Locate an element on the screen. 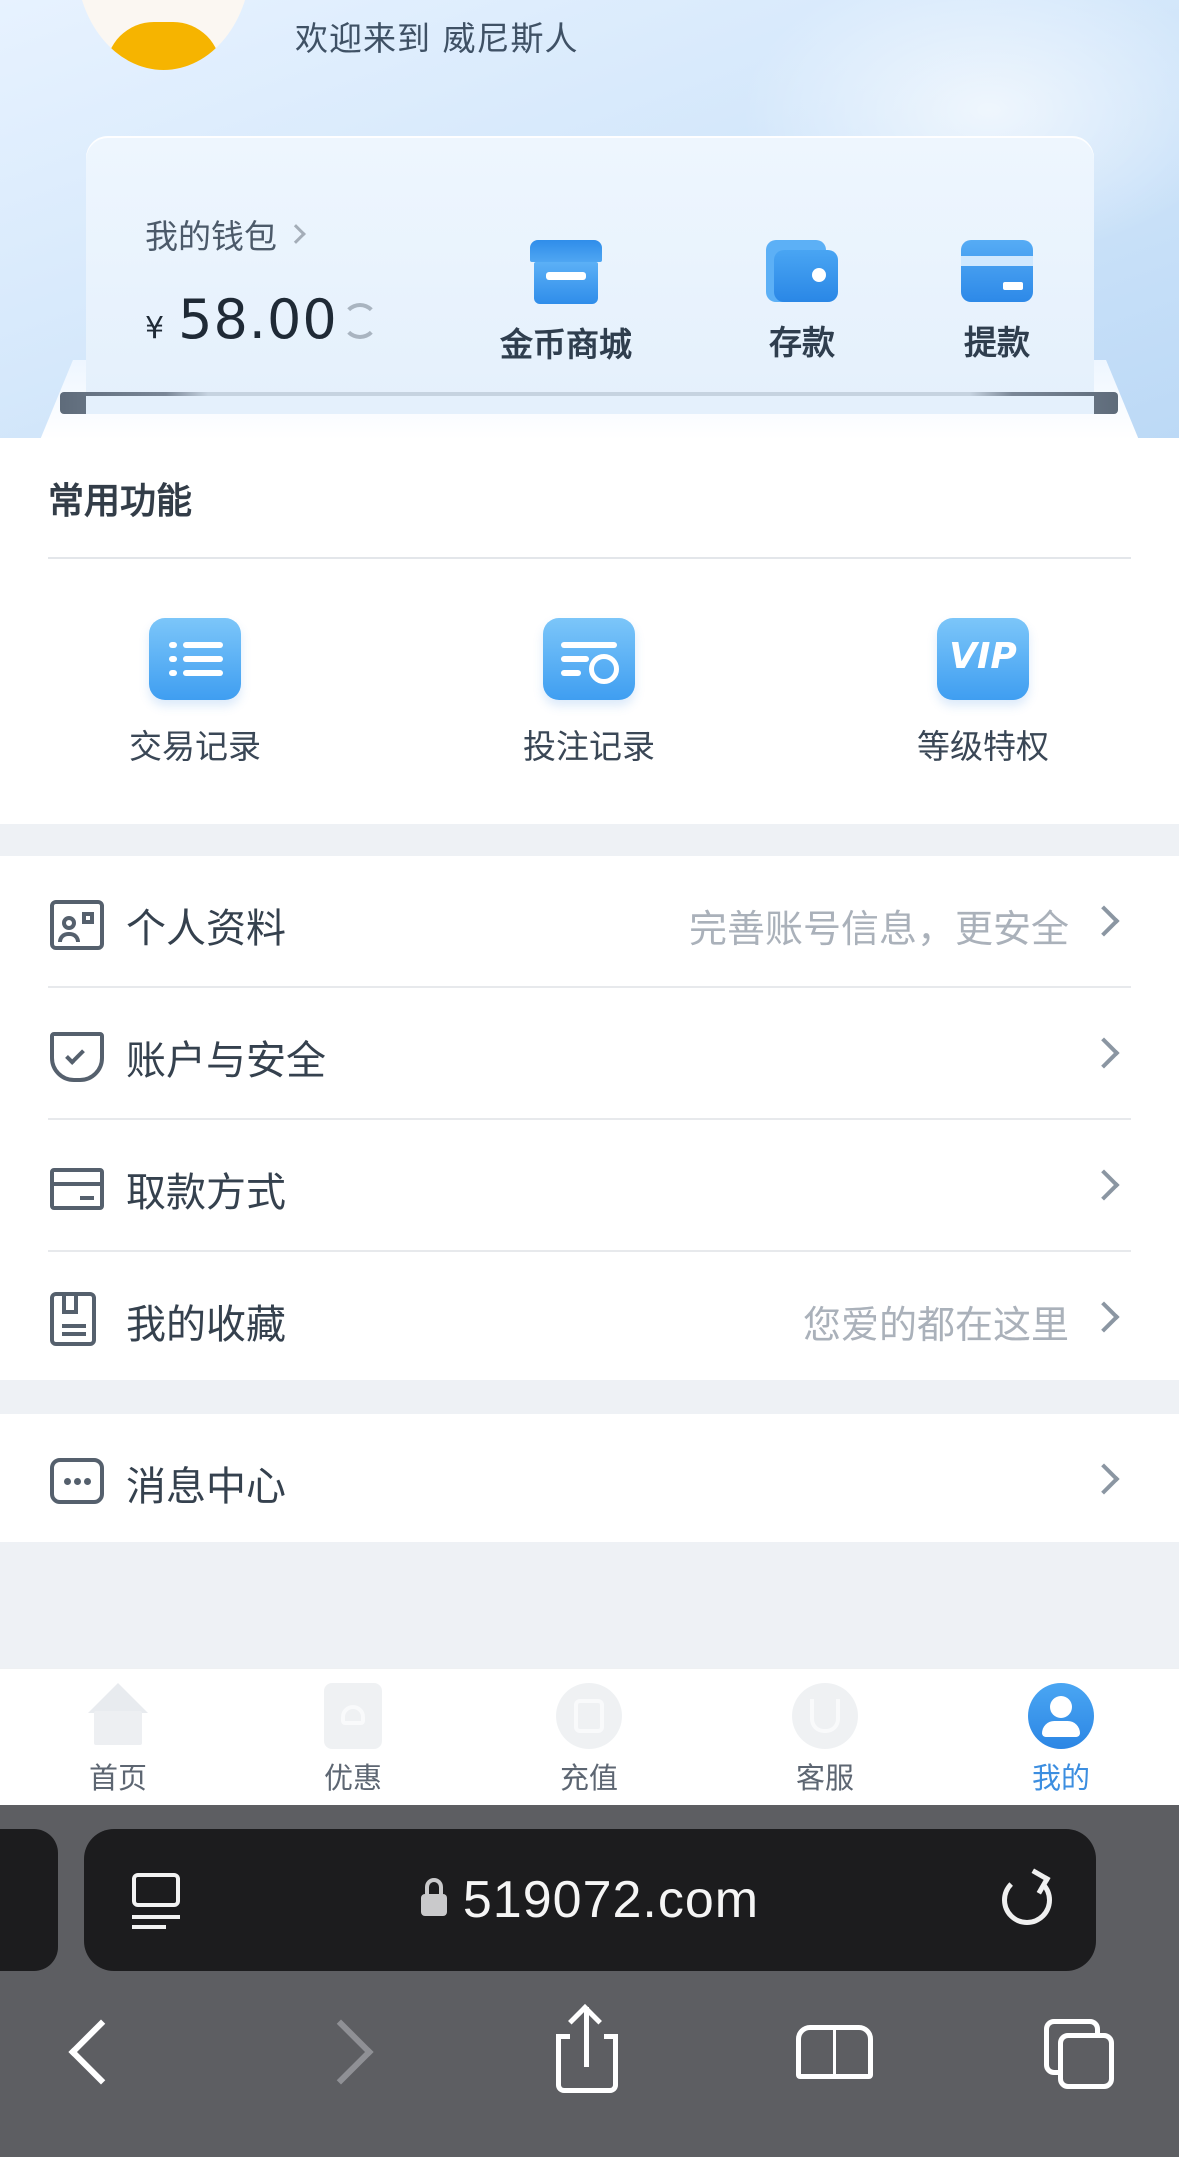 The width and height of the screenshot is (1179, 2157). tab-label: 首页 is located at coordinates (117, 1778).